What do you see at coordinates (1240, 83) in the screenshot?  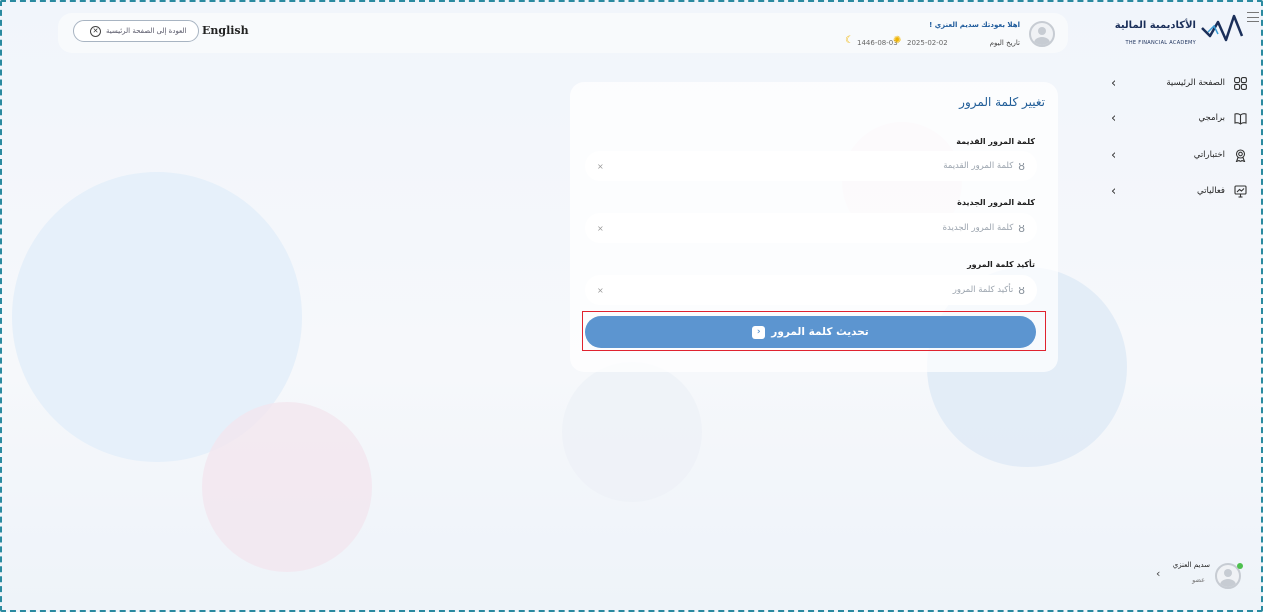 I see `grid-icon` at bounding box center [1240, 83].